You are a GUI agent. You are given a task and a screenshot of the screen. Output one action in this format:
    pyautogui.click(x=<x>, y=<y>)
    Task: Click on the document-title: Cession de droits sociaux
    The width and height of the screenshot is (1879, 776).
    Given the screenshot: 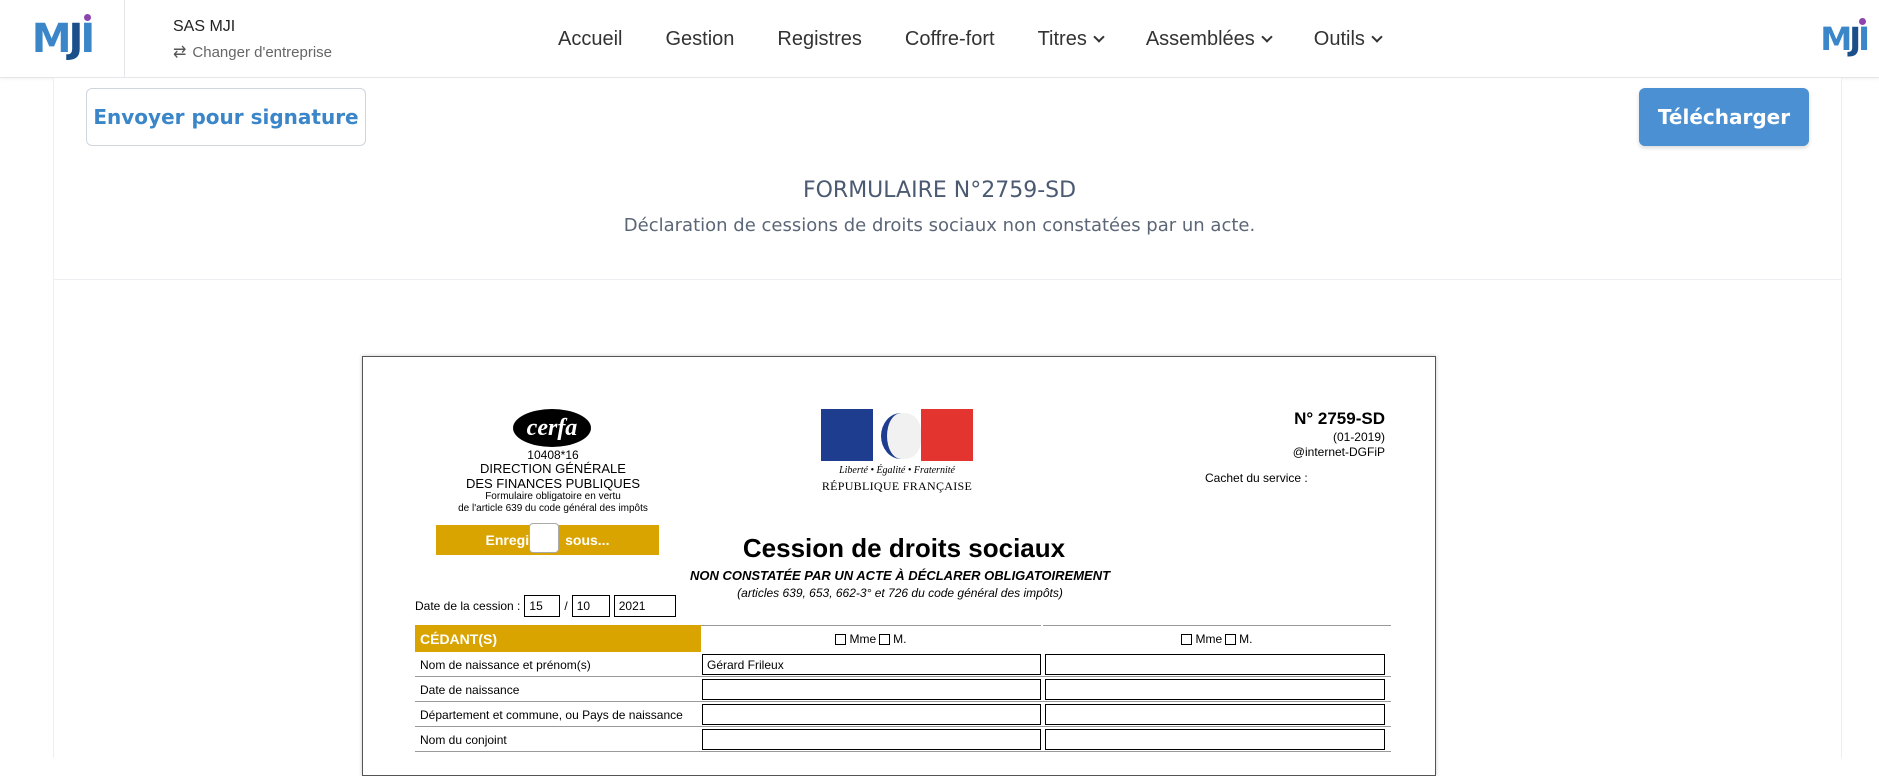 What is the action you would take?
    pyautogui.click(x=904, y=548)
    